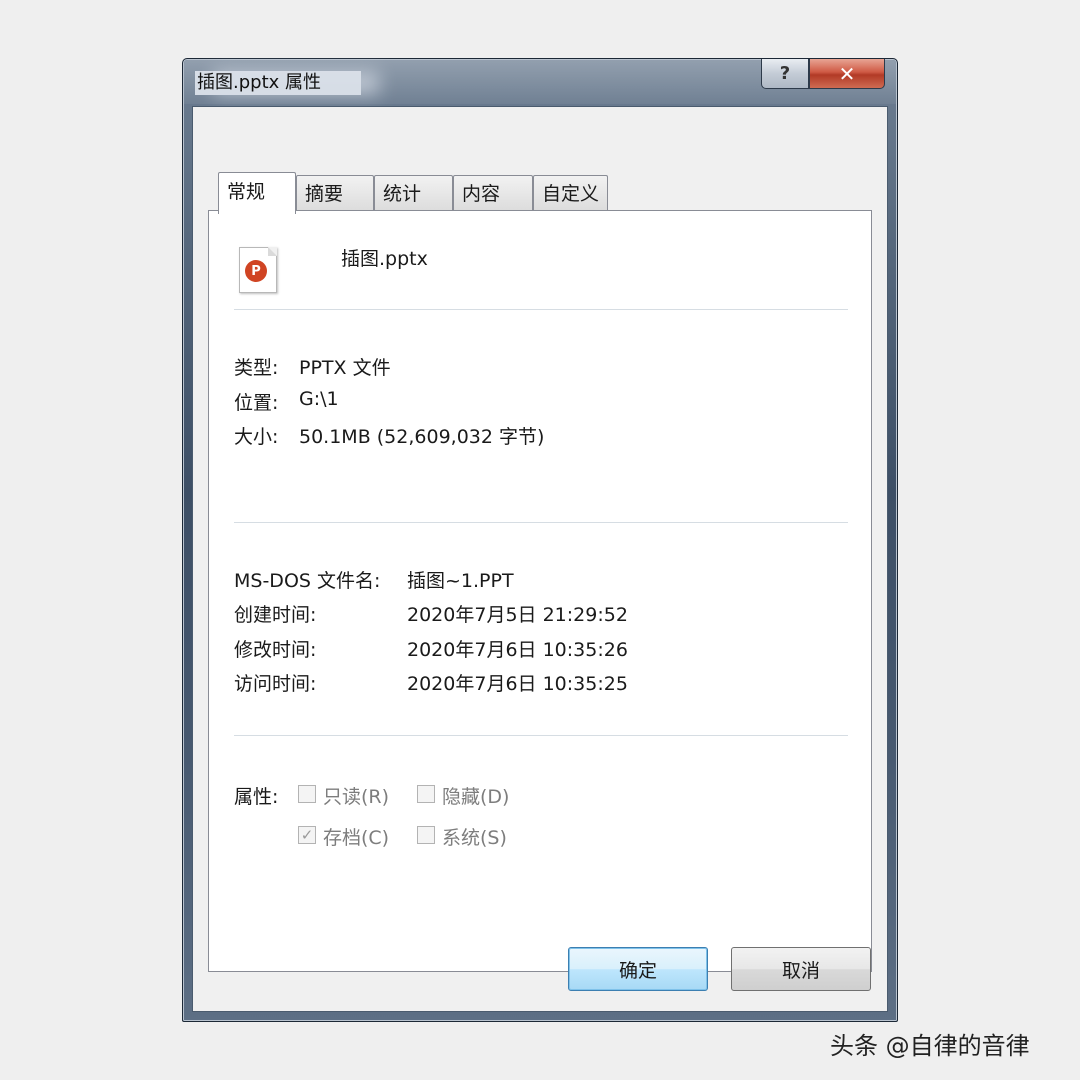 The height and width of the screenshot is (1080, 1080). Describe the element at coordinates (278, 83) in the screenshot. I see `window-title: 插图.pptx 属性` at that location.